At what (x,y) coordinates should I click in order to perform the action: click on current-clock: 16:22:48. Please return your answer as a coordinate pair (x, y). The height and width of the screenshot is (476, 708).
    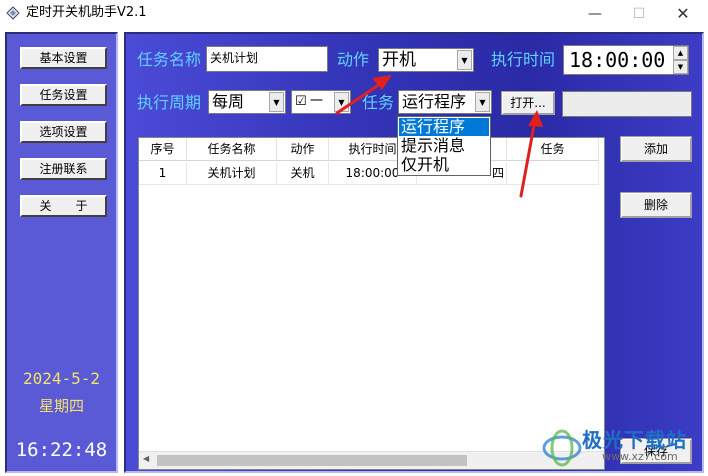
    Looking at the image, I should click on (61, 450).